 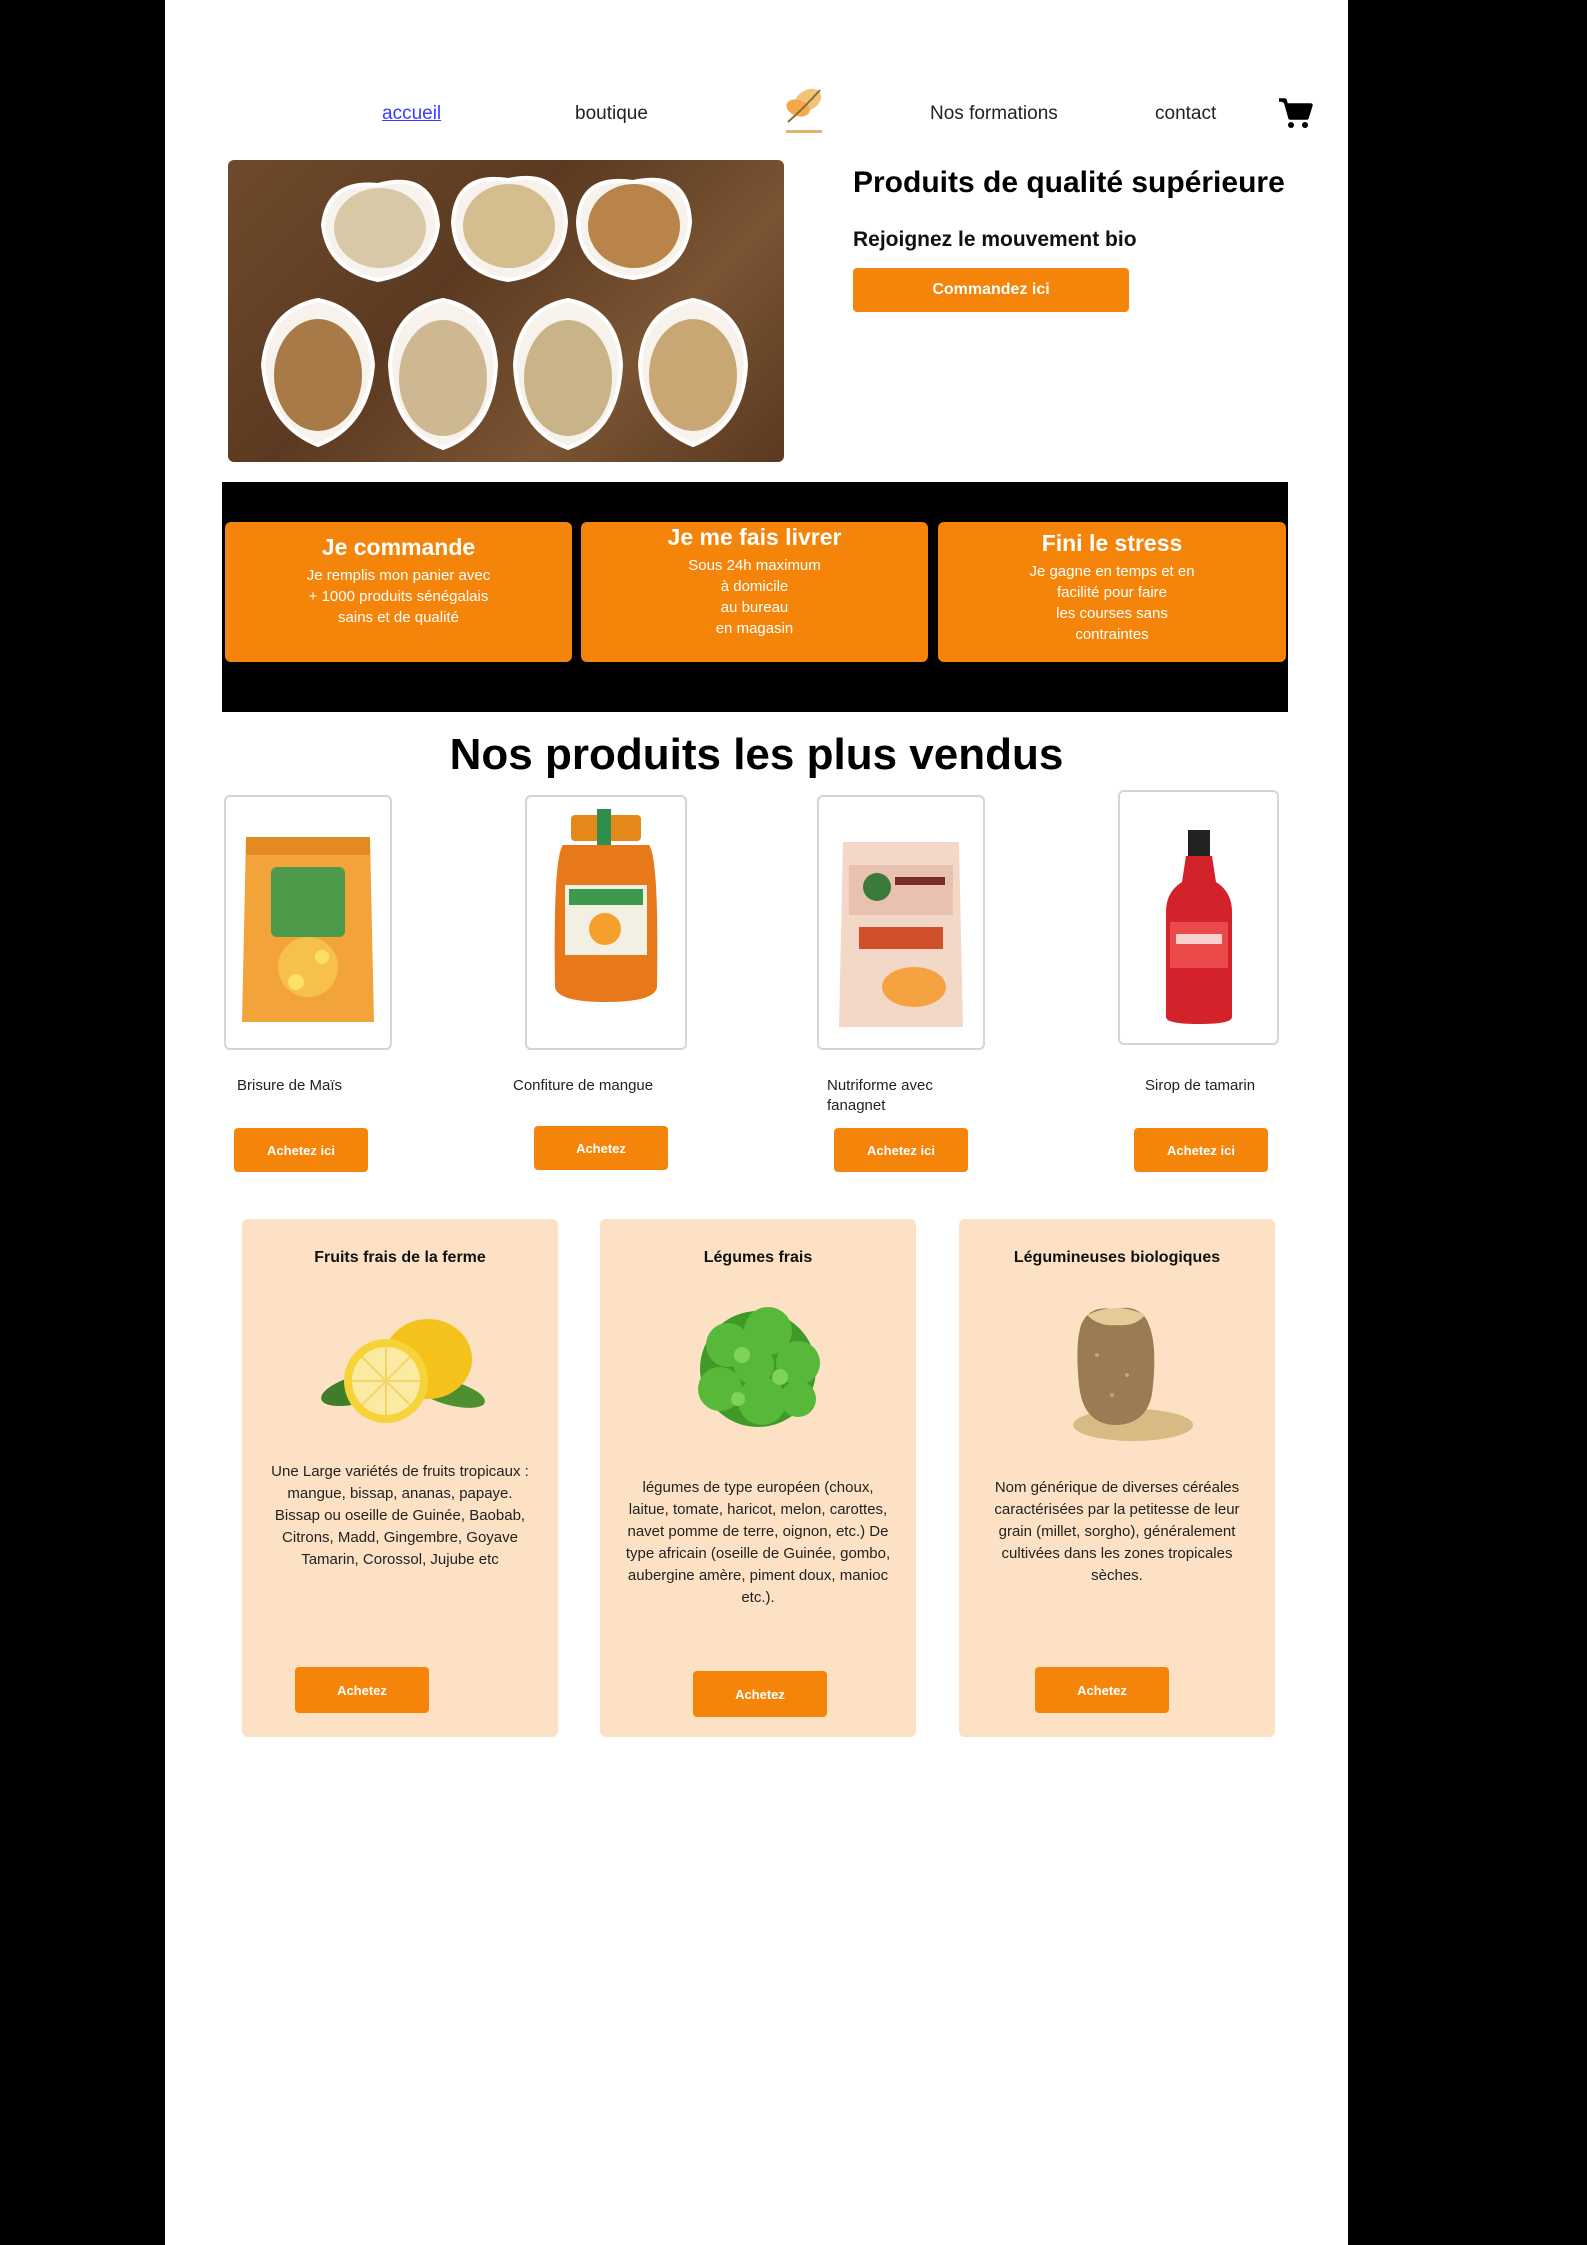 I want to click on cart-icon, so click(x=1295, y=113).